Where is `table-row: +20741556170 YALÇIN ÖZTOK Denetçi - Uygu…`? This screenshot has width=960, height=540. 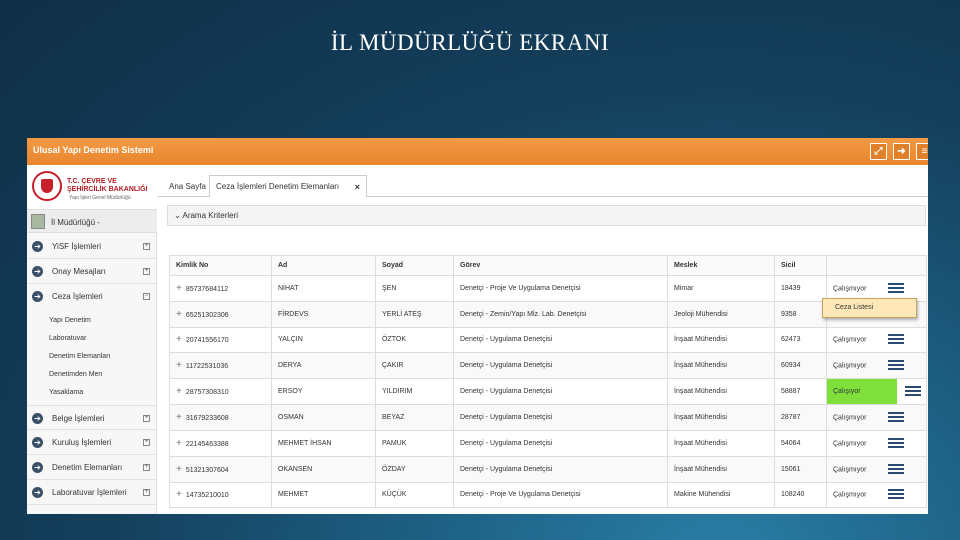
table-row: +20741556170 YALÇIN ÖZTOK Denetçi - Uygu… is located at coordinates (548, 340).